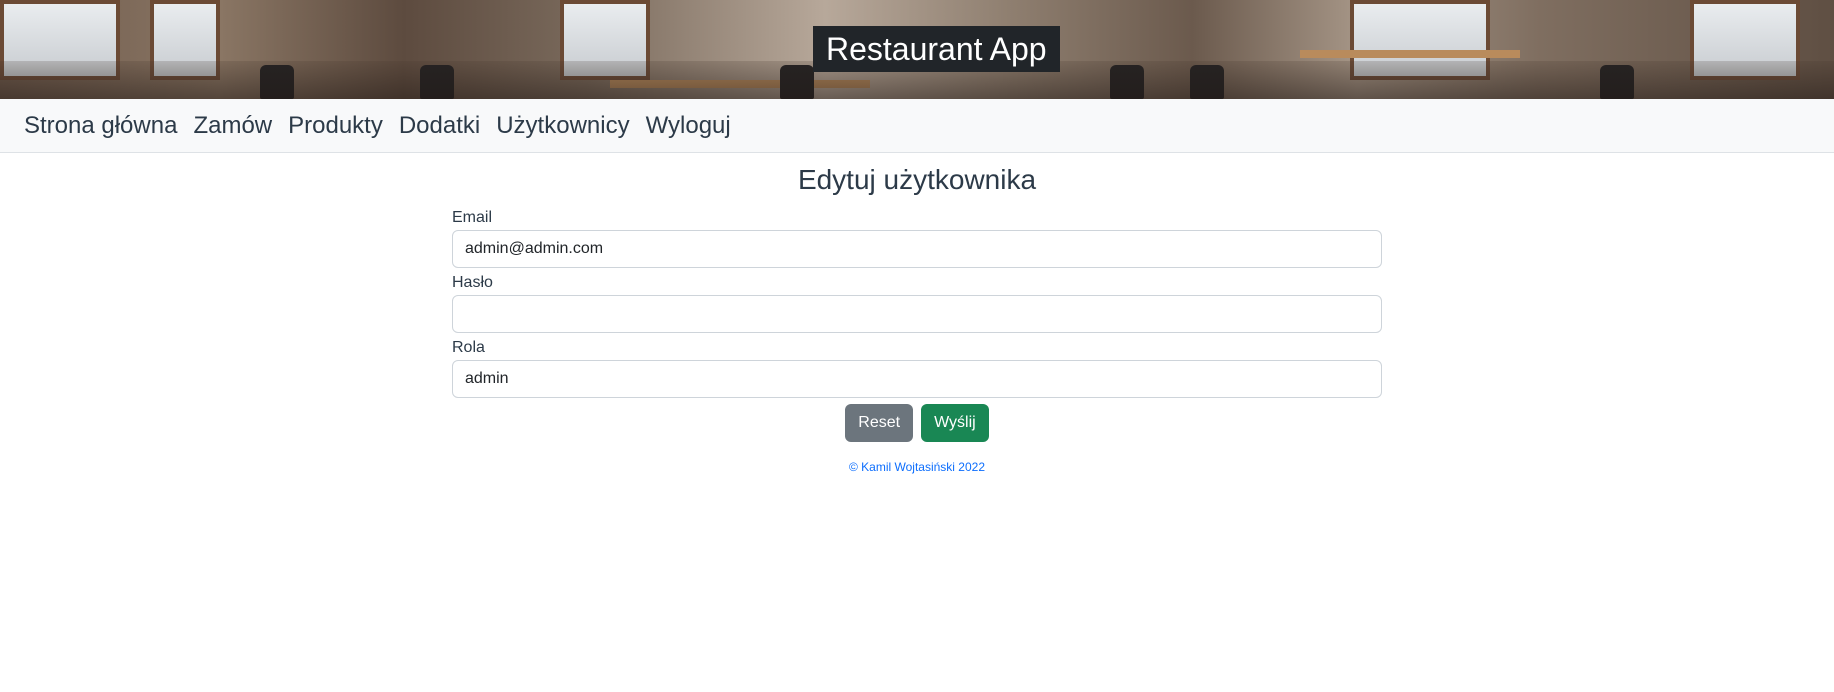 This screenshot has height=692, width=1834. What do you see at coordinates (472, 217) in the screenshot?
I see `email-label: Email` at bounding box center [472, 217].